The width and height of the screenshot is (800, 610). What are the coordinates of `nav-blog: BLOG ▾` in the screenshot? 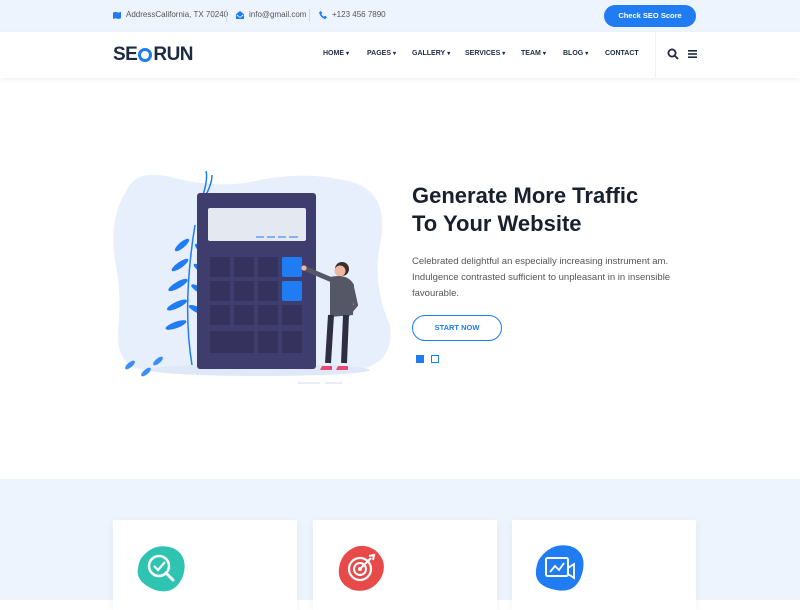 It's located at (575, 53).